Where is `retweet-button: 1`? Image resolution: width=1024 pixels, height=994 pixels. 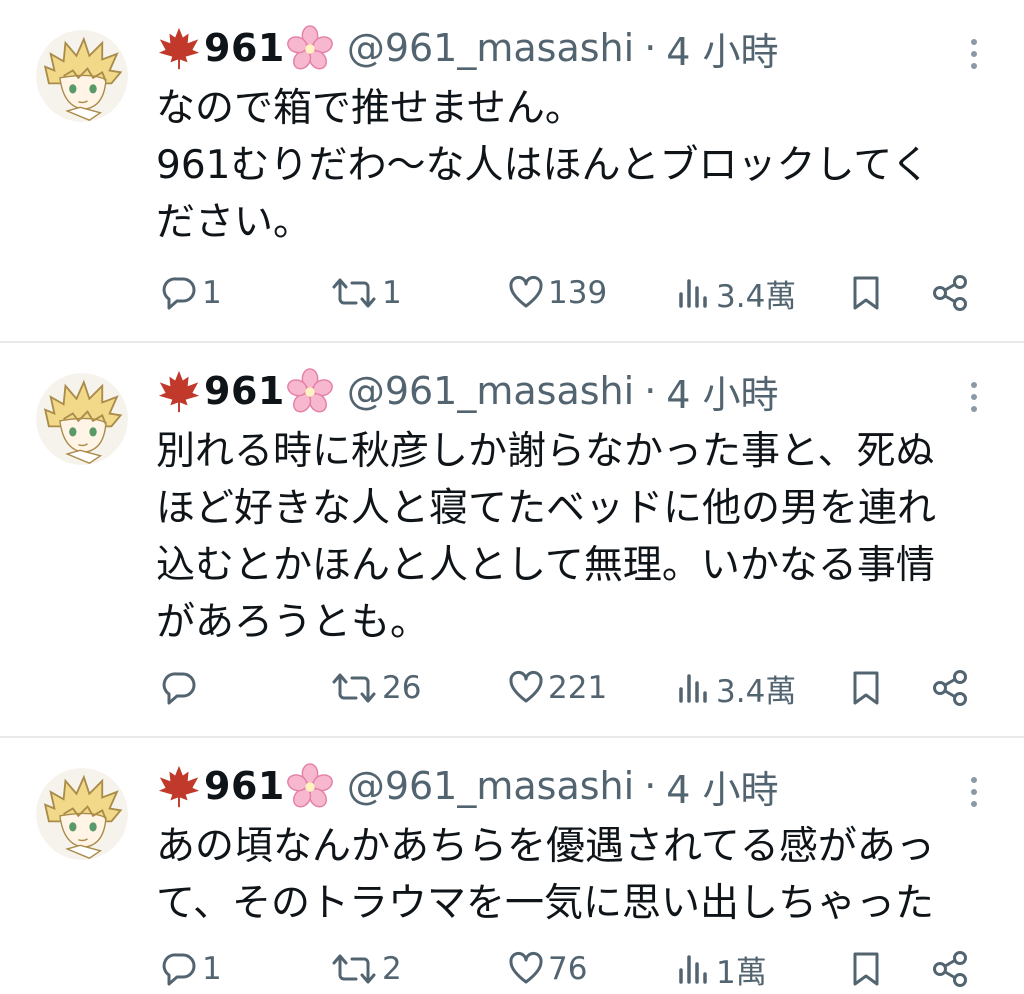 retweet-button: 1 is located at coordinates (366, 293).